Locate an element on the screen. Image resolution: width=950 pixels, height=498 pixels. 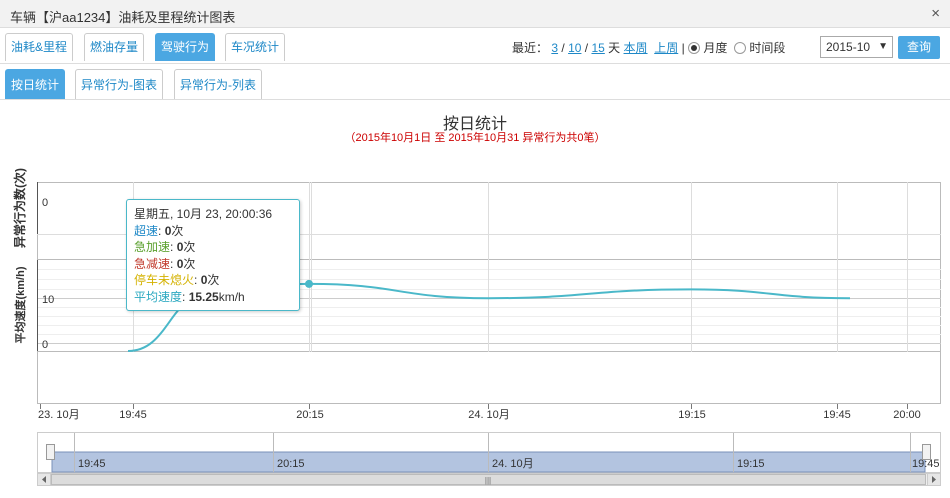
window-titlebar: 车辆【沪aa1234】油耗及里程统计图表 × is located at coordinates (475, 14).